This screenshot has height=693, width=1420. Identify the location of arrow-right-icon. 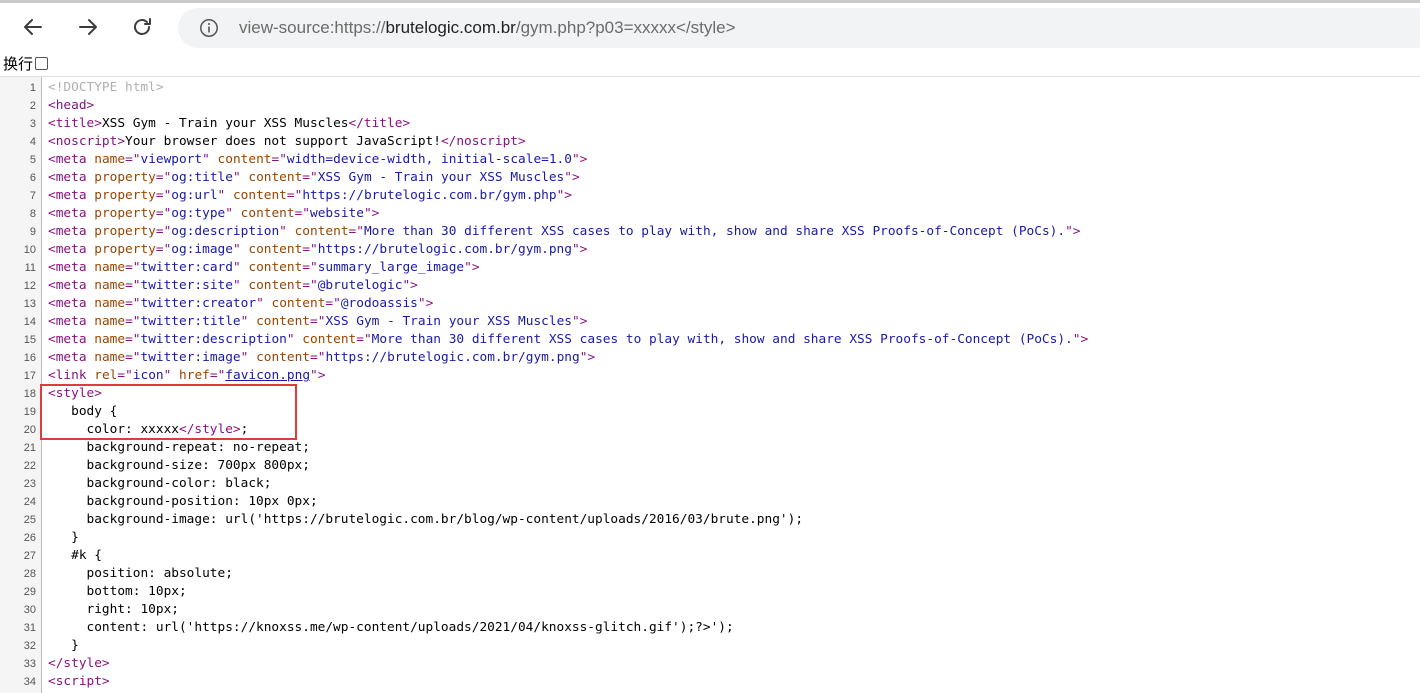
(88, 27).